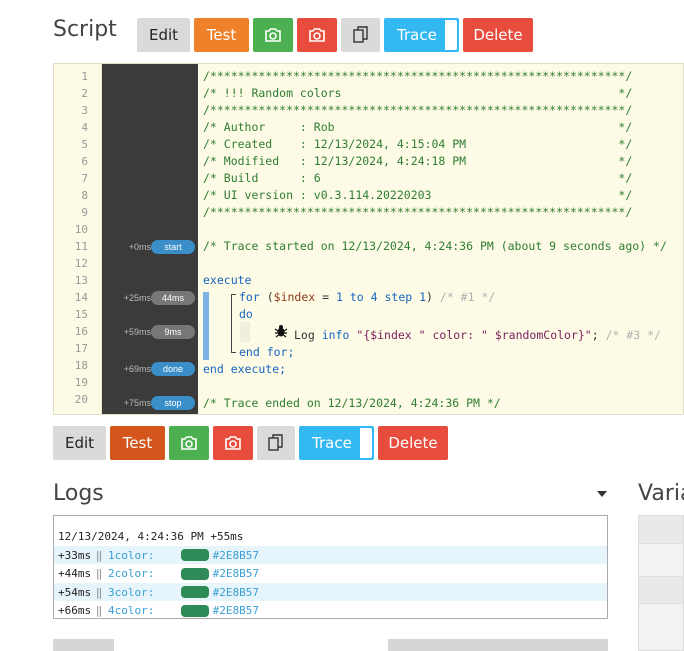 The image size is (684, 651). What do you see at coordinates (81, 365) in the screenshot?
I see `line-number: 18` at bounding box center [81, 365].